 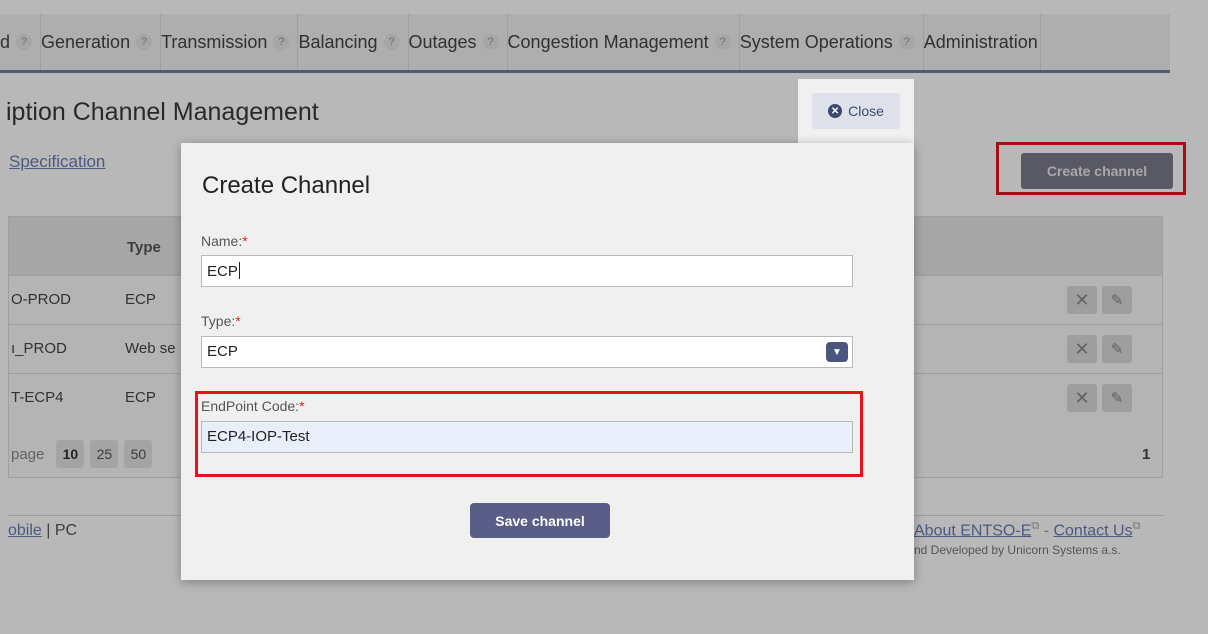 What do you see at coordinates (529, 434) in the screenshot?
I see `highlight-endpoint-code` at bounding box center [529, 434].